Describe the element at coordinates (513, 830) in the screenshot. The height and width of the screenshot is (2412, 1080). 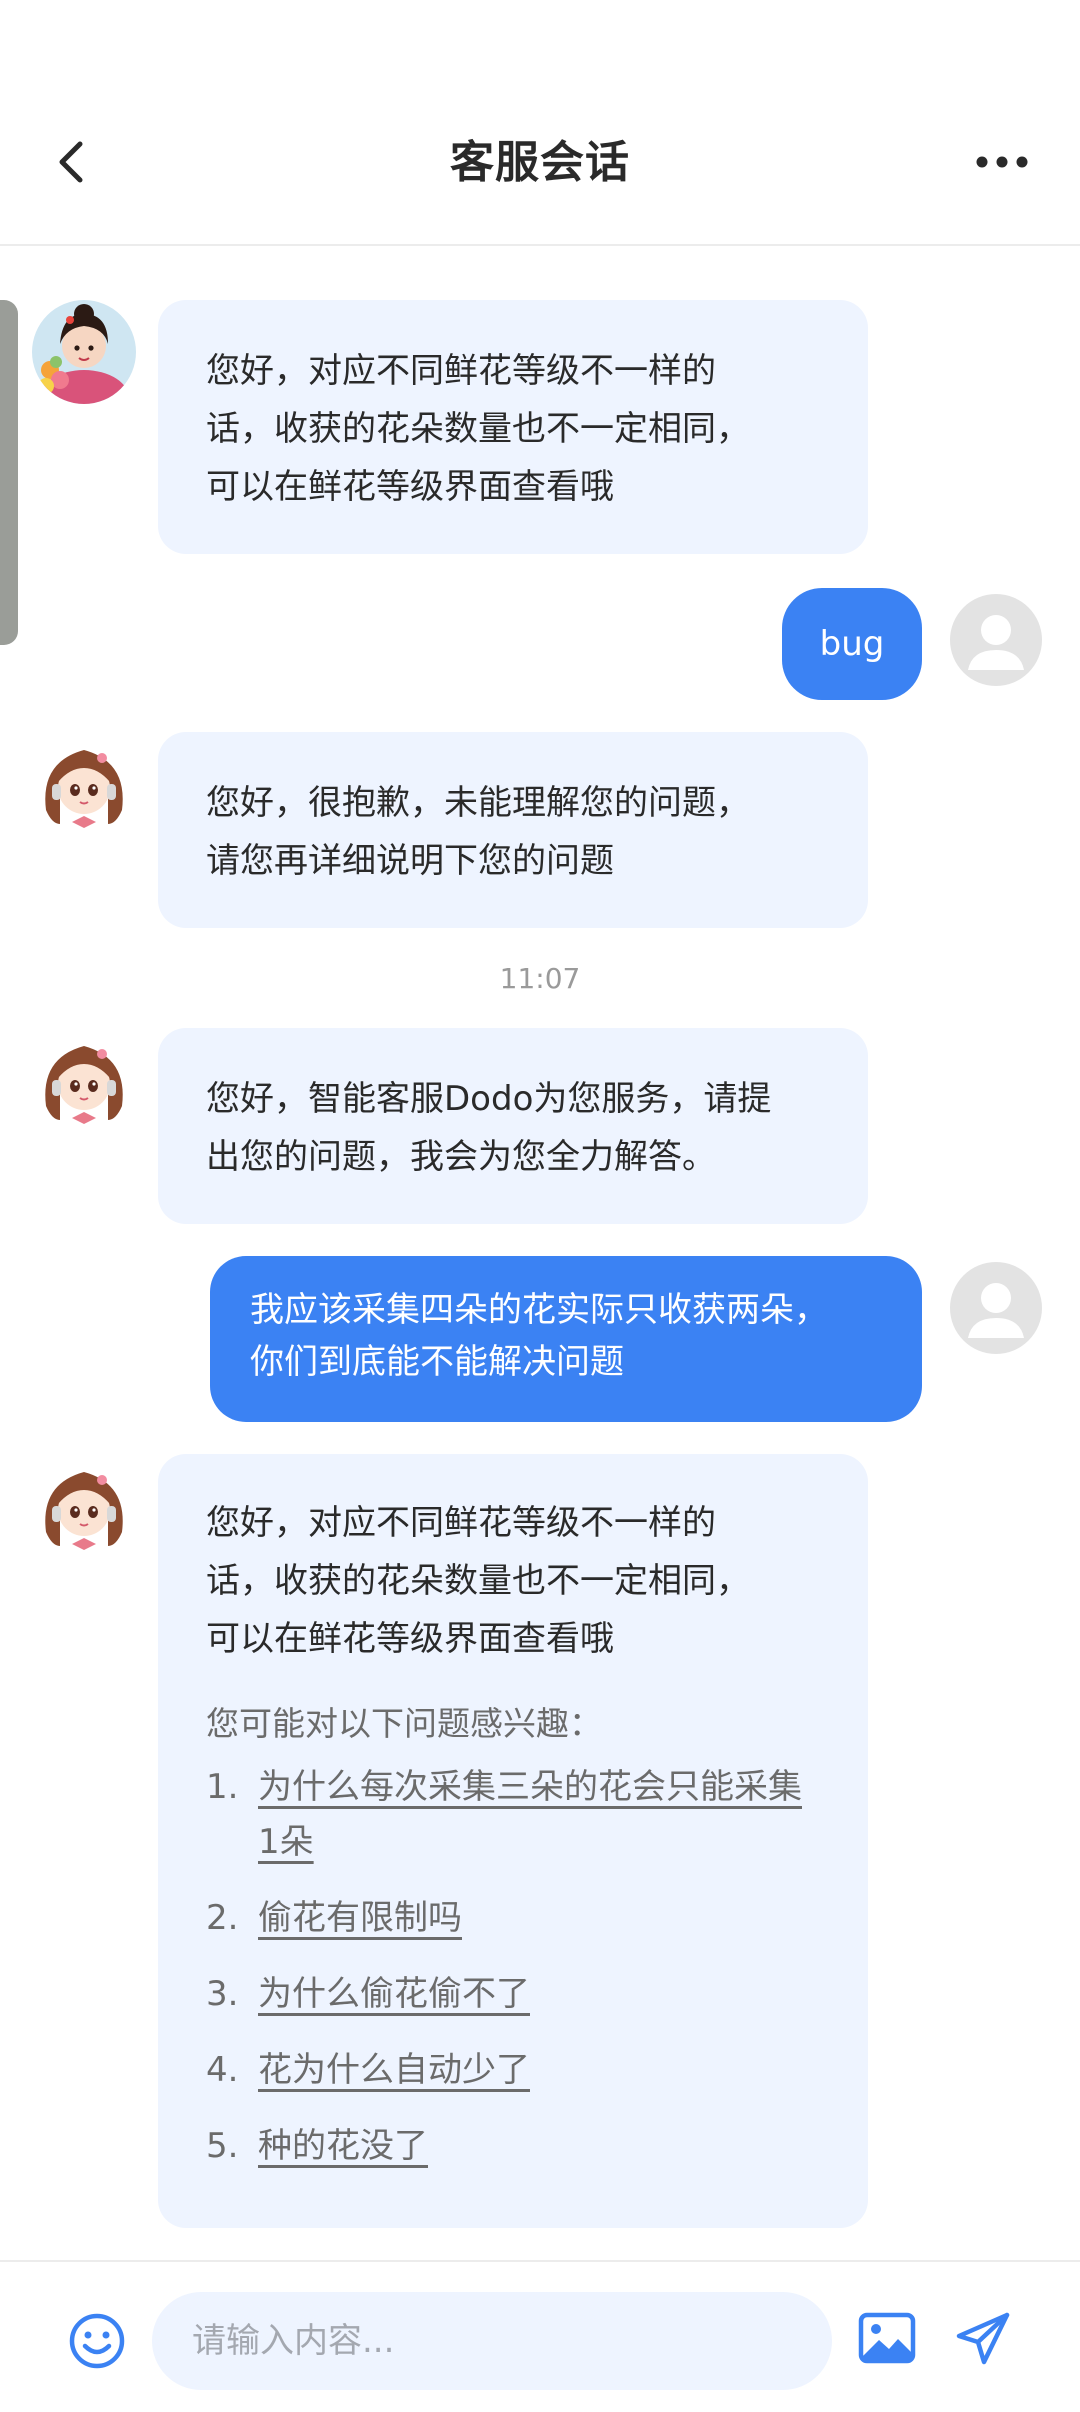
I see `agent-message-bubble: 您好，很抱歉，未能理解您的问题， 请您再详细说明下您的问题` at that location.